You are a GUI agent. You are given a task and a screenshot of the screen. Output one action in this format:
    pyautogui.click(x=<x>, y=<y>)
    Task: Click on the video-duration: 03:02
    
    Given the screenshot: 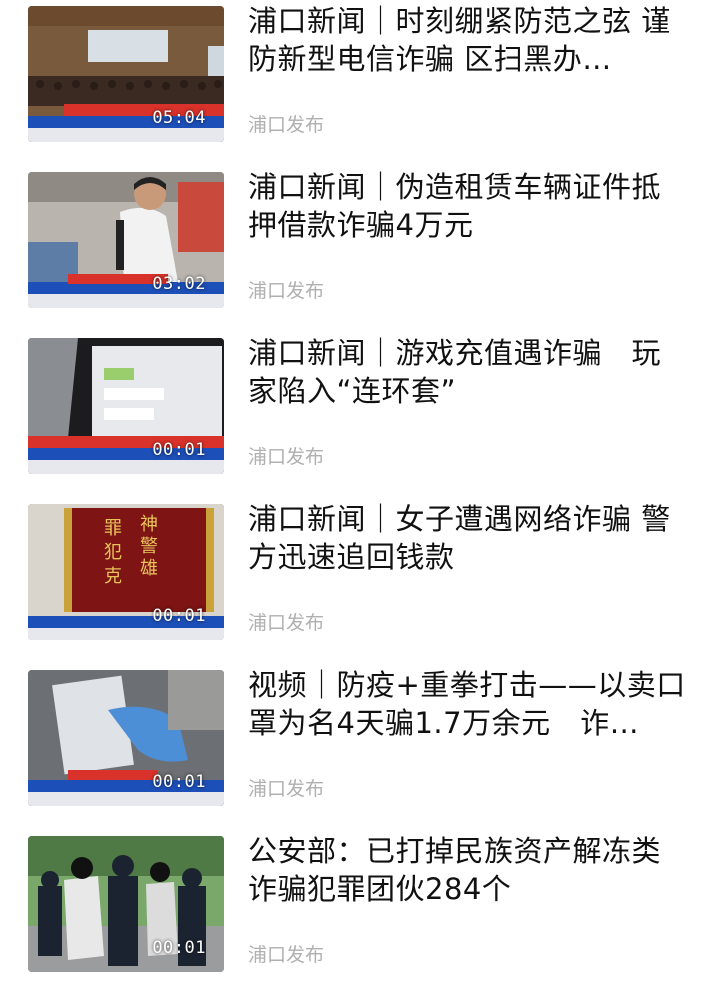 What is the action you would take?
    pyautogui.click(x=179, y=284)
    